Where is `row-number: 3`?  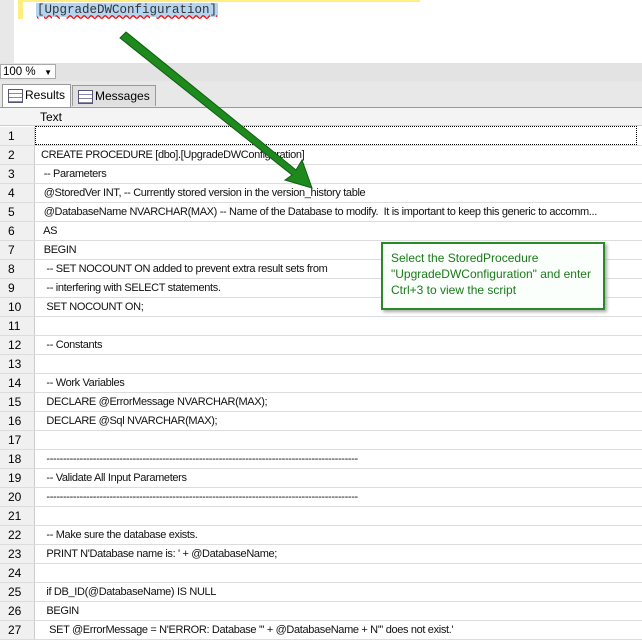 row-number: 3 is located at coordinates (17, 174).